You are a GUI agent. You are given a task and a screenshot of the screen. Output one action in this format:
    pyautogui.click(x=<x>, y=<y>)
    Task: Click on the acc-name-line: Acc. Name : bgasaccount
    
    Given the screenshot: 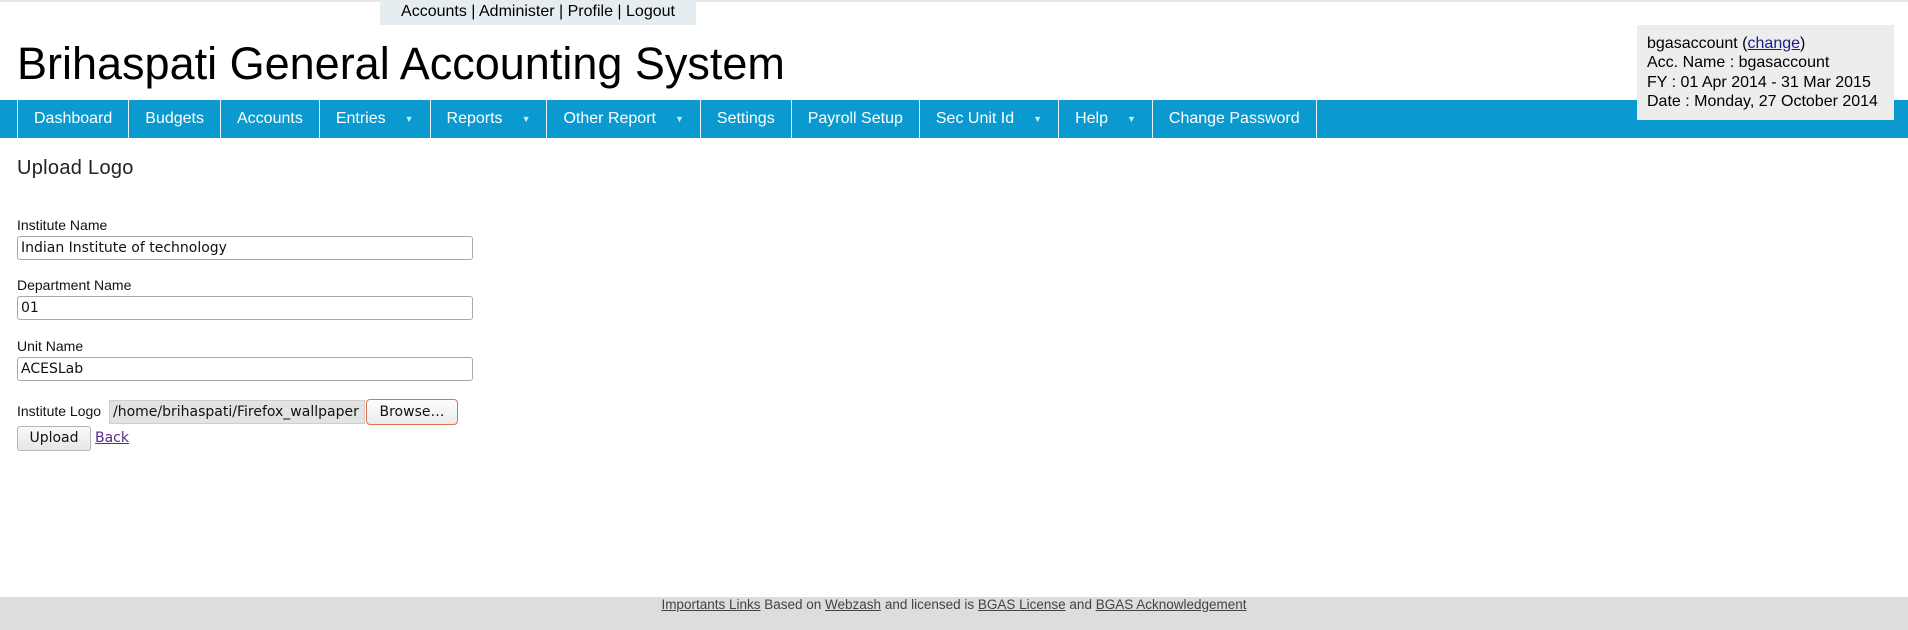 What is the action you would take?
    pyautogui.click(x=1738, y=63)
    